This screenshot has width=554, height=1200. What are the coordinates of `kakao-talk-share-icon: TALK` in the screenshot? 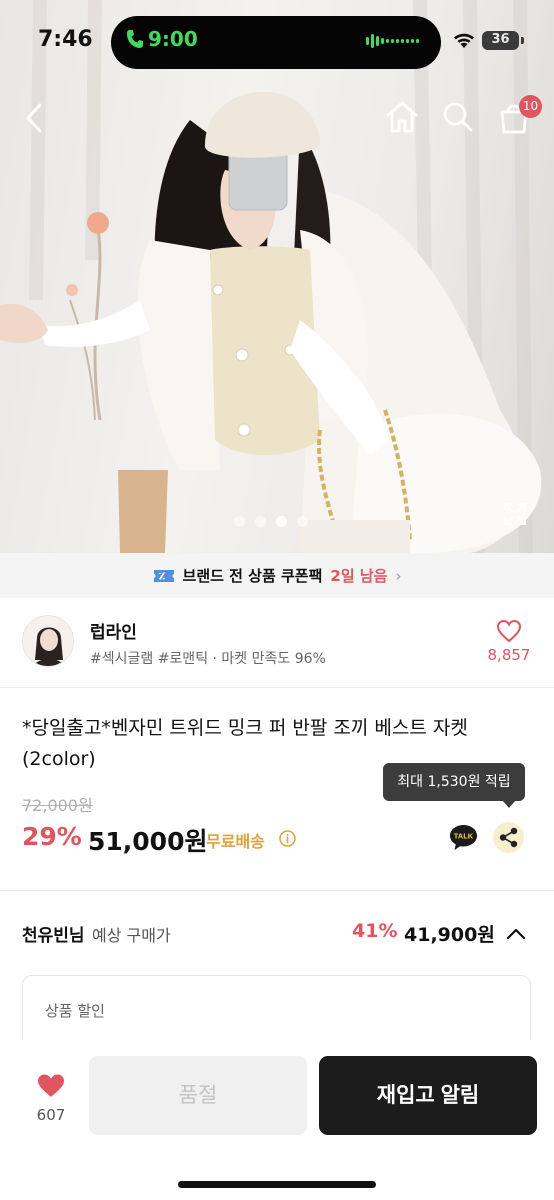 It's located at (463, 837).